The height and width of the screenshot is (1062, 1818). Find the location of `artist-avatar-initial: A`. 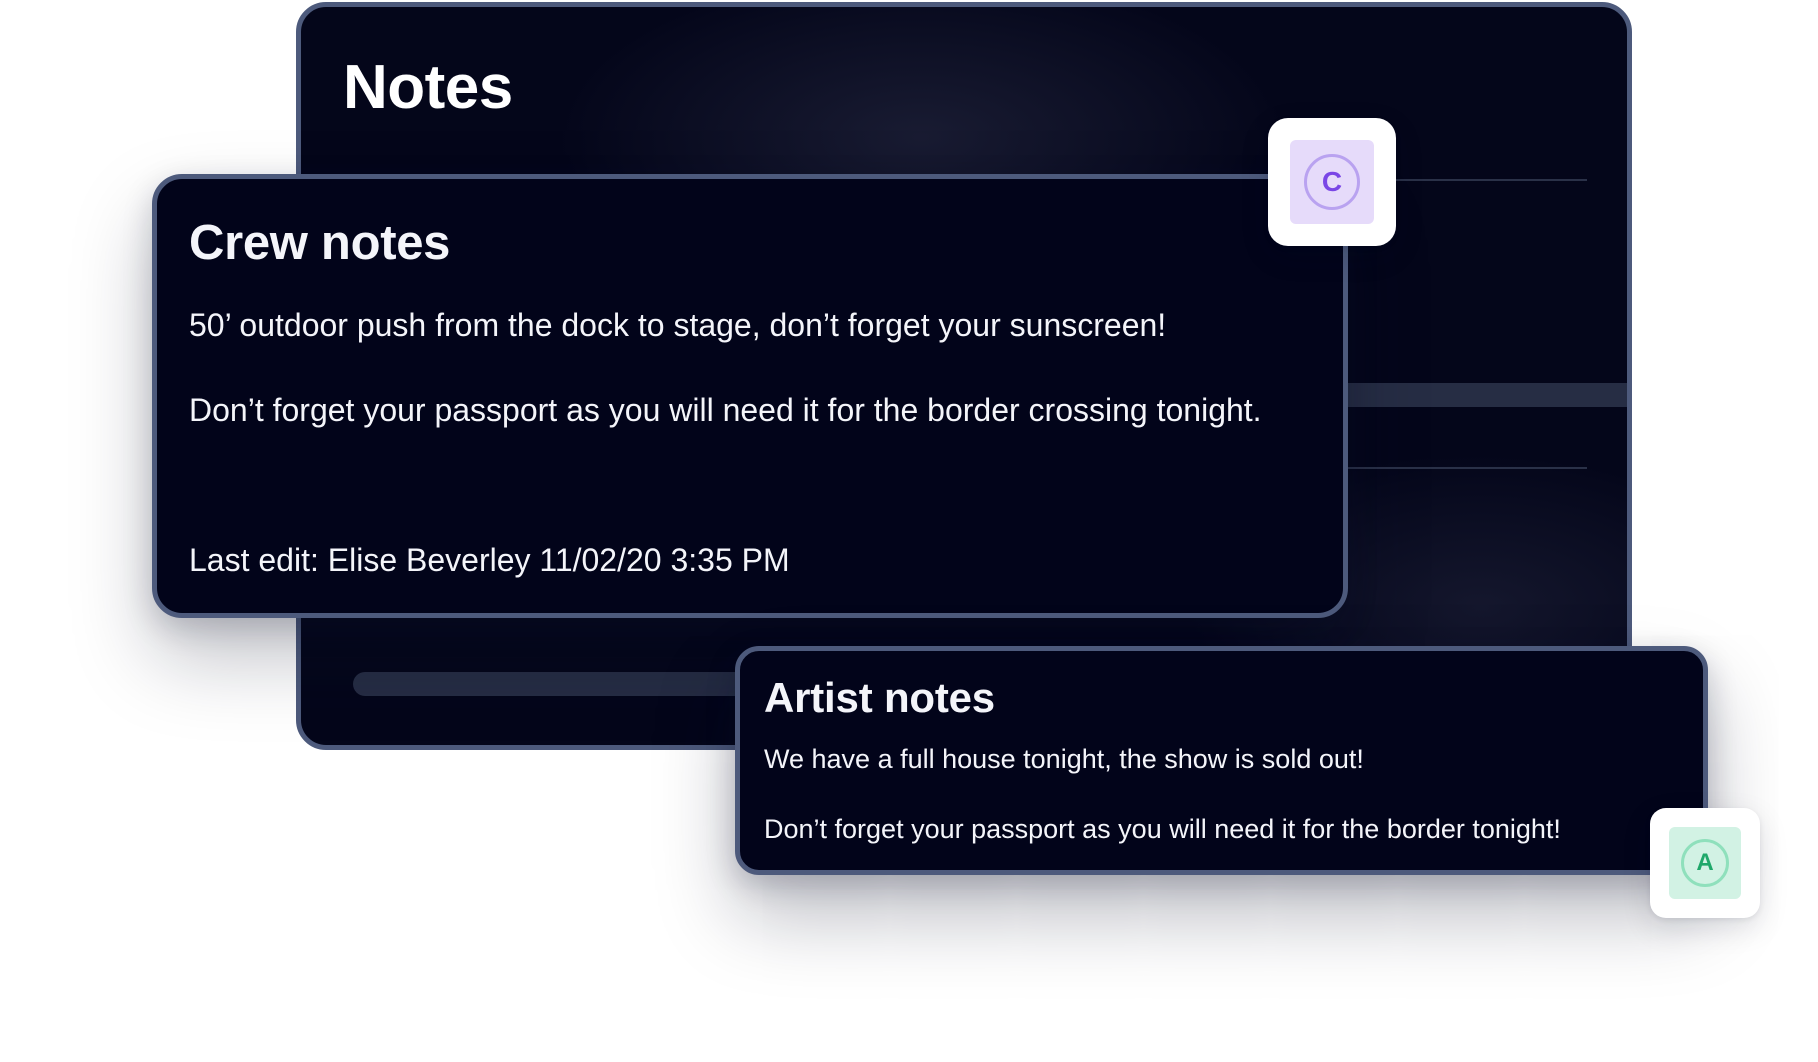

artist-avatar-initial: A is located at coordinates (1705, 863).